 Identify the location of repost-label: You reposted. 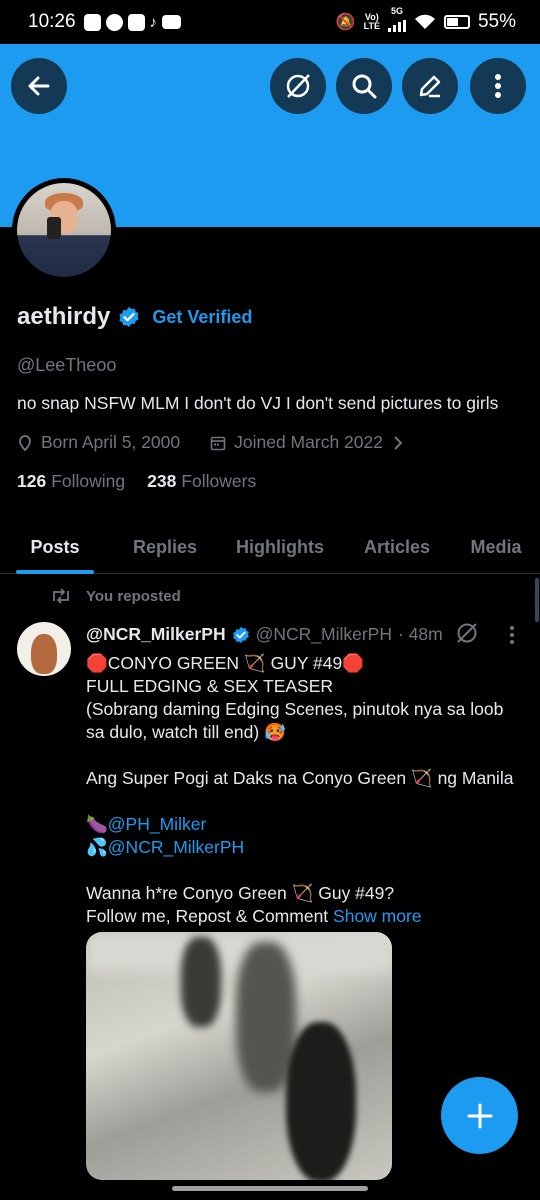
(133, 596).